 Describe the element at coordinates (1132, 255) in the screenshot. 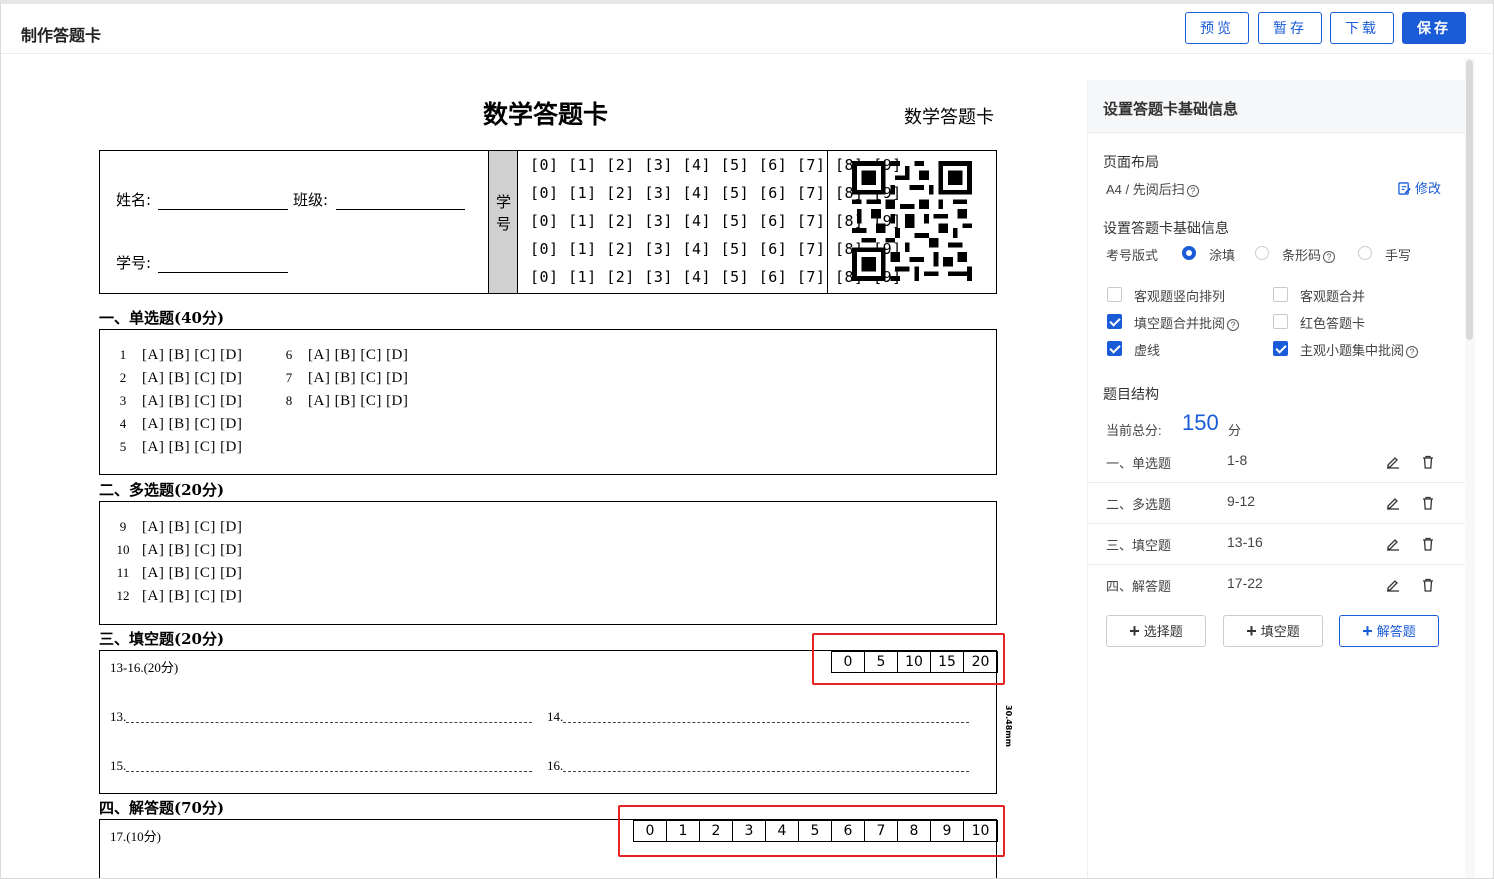

I see `exam-id-format-label: 考号版式` at that location.